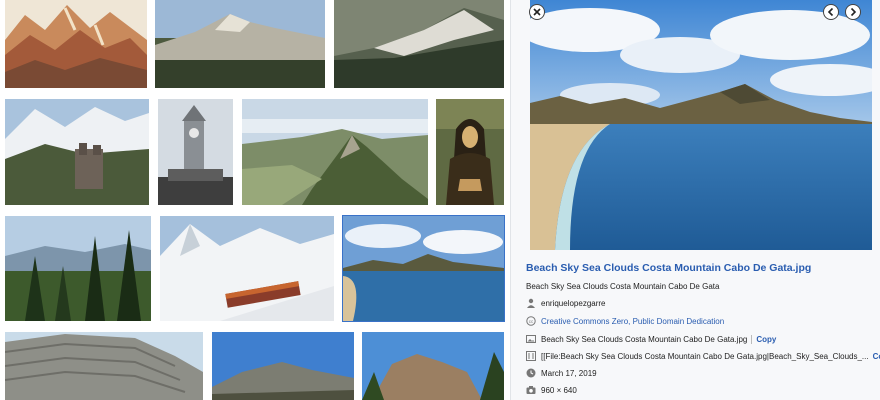  What do you see at coordinates (531, 390) in the screenshot?
I see `camera-icon` at bounding box center [531, 390].